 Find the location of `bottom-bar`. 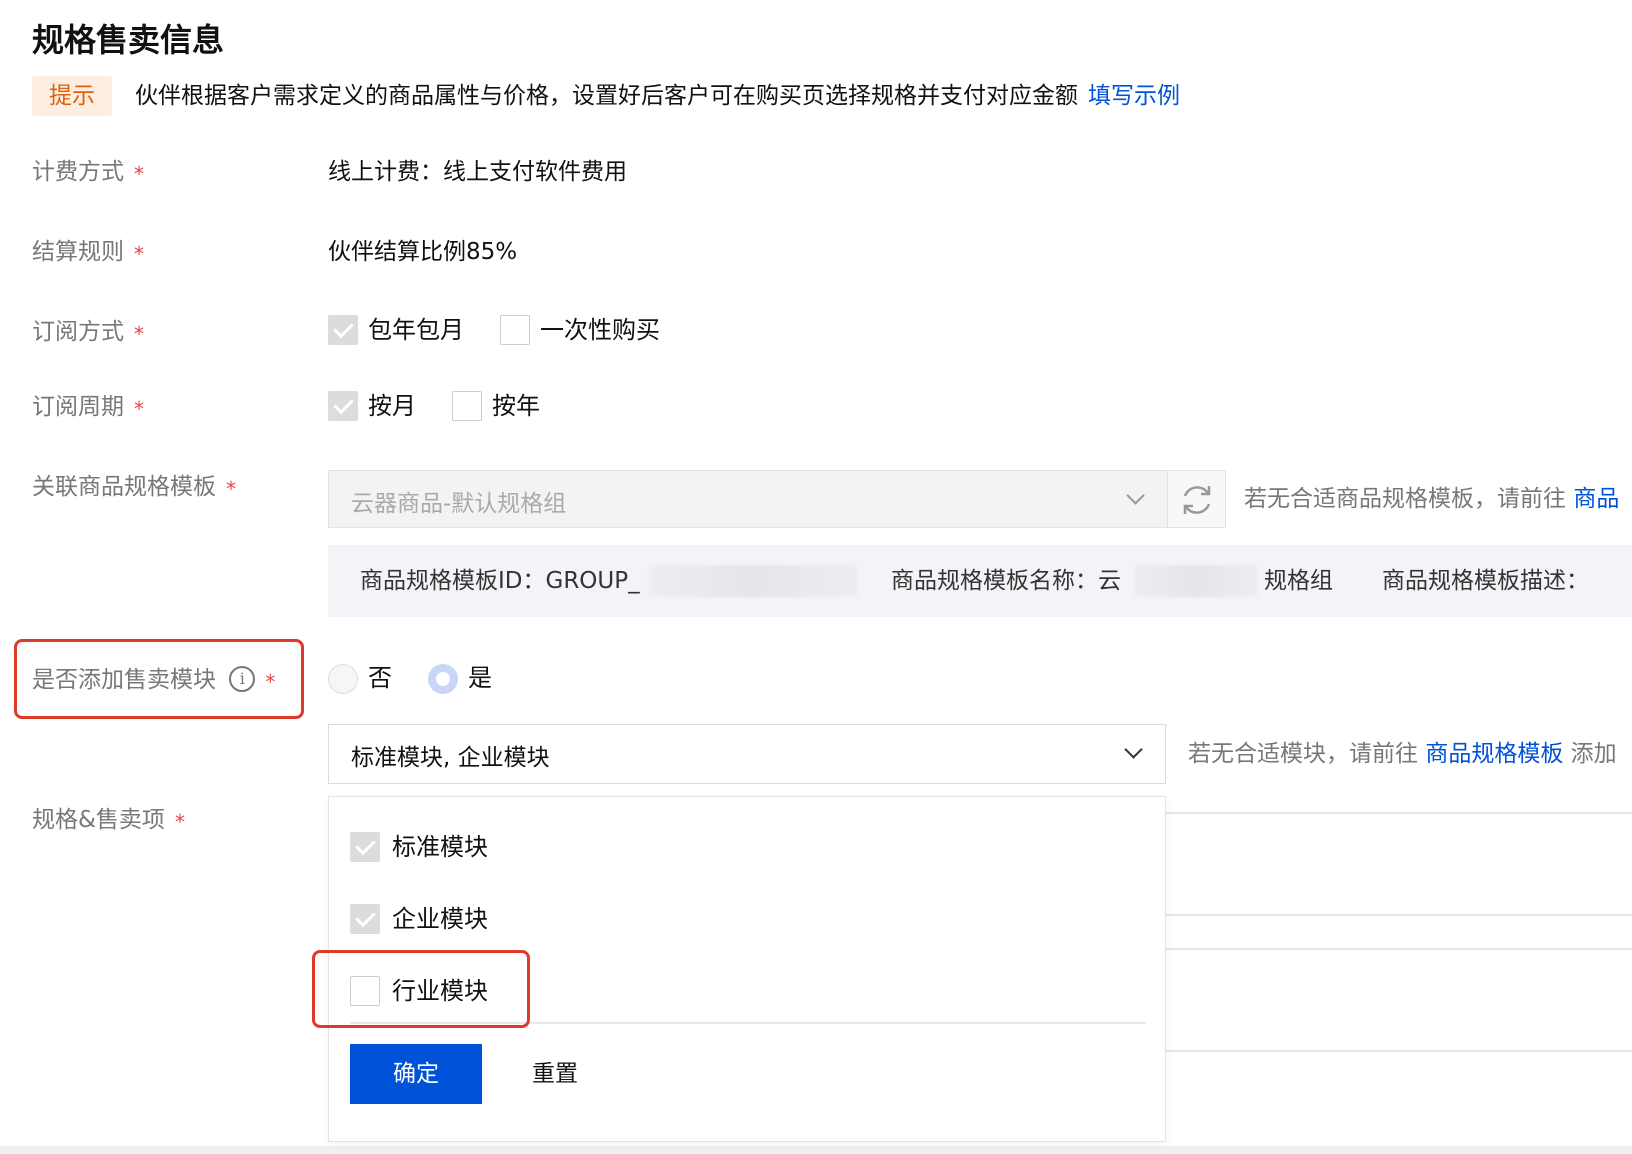

bottom-bar is located at coordinates (816, 1150).